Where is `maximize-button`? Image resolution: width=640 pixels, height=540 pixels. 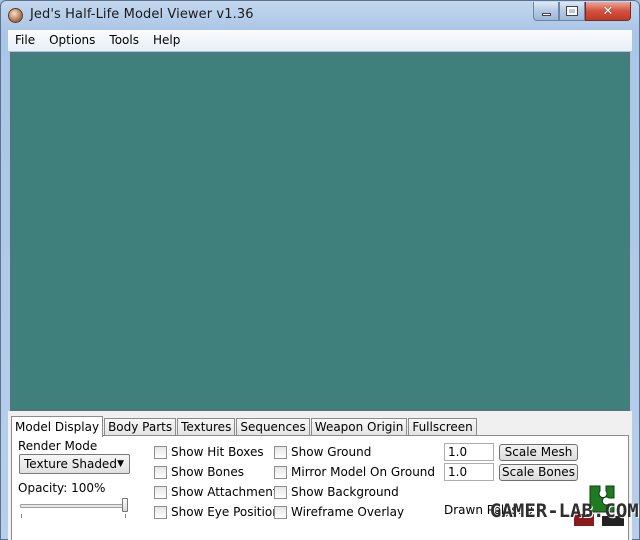 maximize-button is located at coordinates (572, 11).